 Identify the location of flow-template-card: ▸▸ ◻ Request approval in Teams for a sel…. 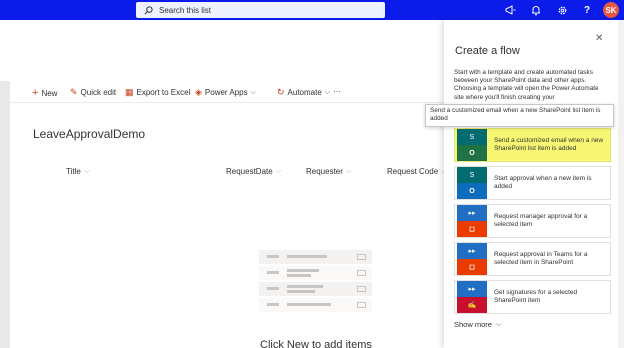
(532, 259).